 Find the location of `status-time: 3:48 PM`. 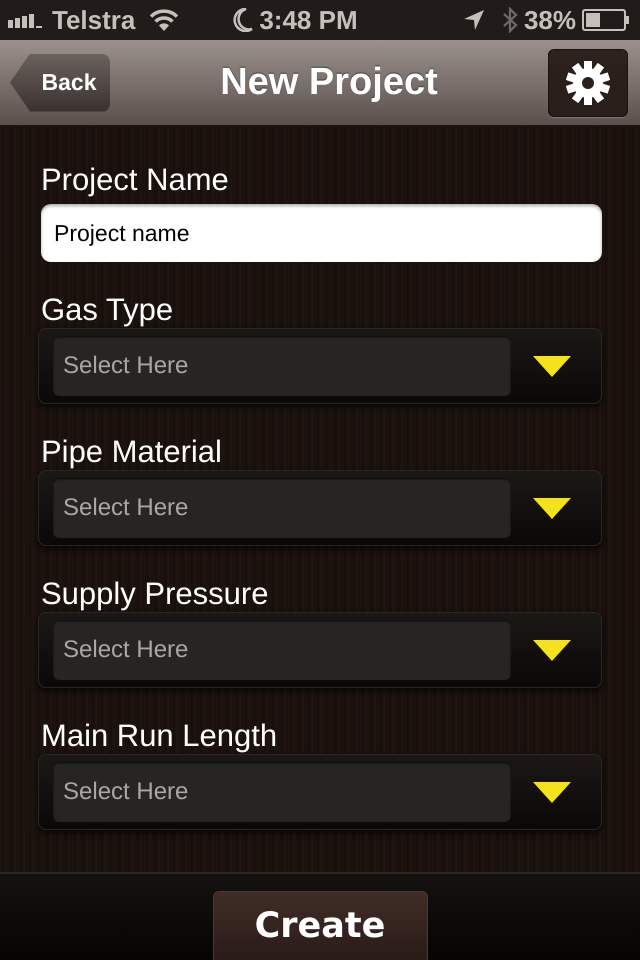

status-time: 3:48 PM is located at coordinates (308, 20).